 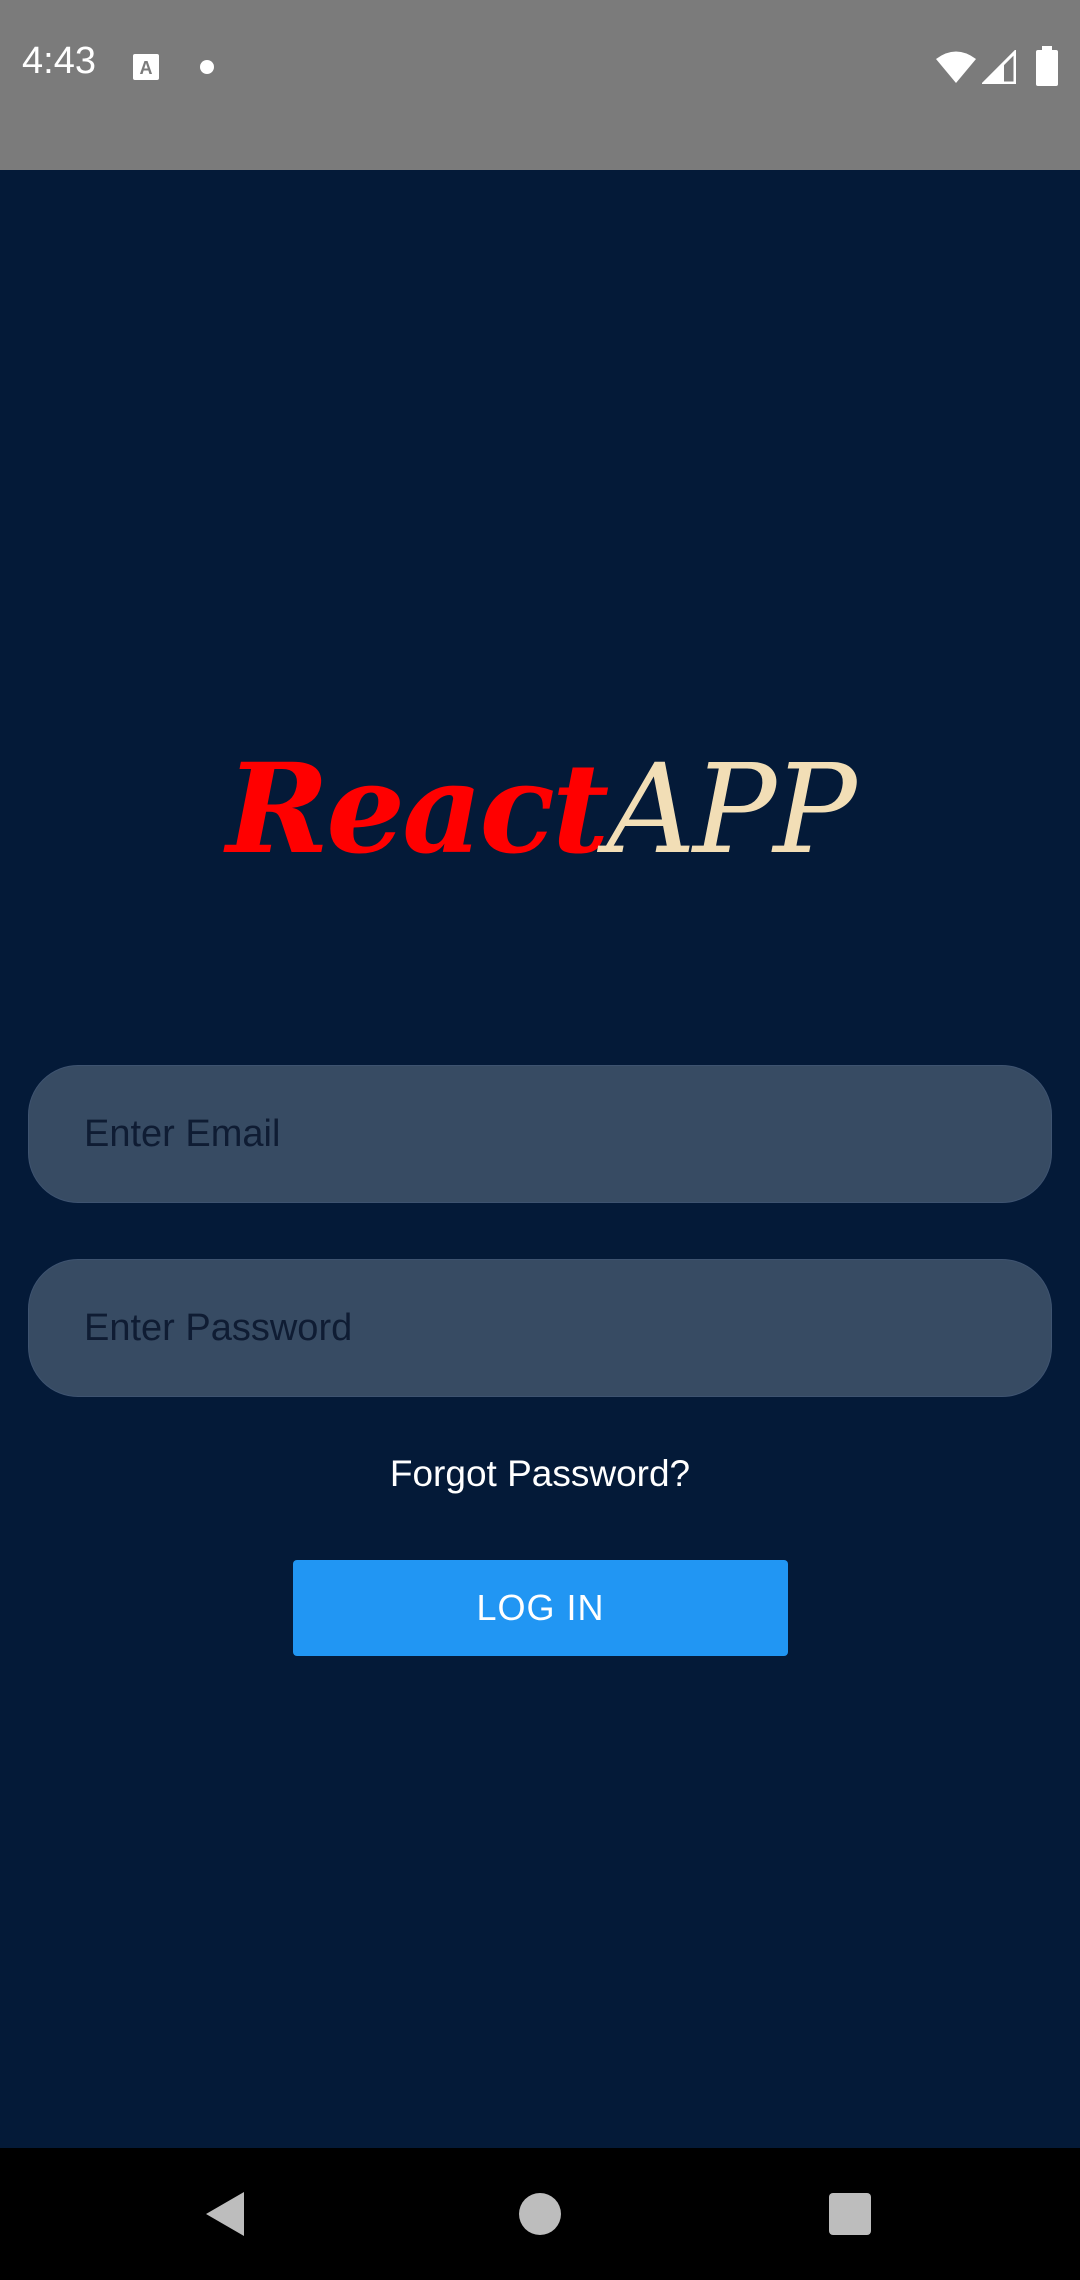 What do you see at coordinates (850, 2214) in the screenshot?
I see `recents-icon` at bounding box center [850, 2214].